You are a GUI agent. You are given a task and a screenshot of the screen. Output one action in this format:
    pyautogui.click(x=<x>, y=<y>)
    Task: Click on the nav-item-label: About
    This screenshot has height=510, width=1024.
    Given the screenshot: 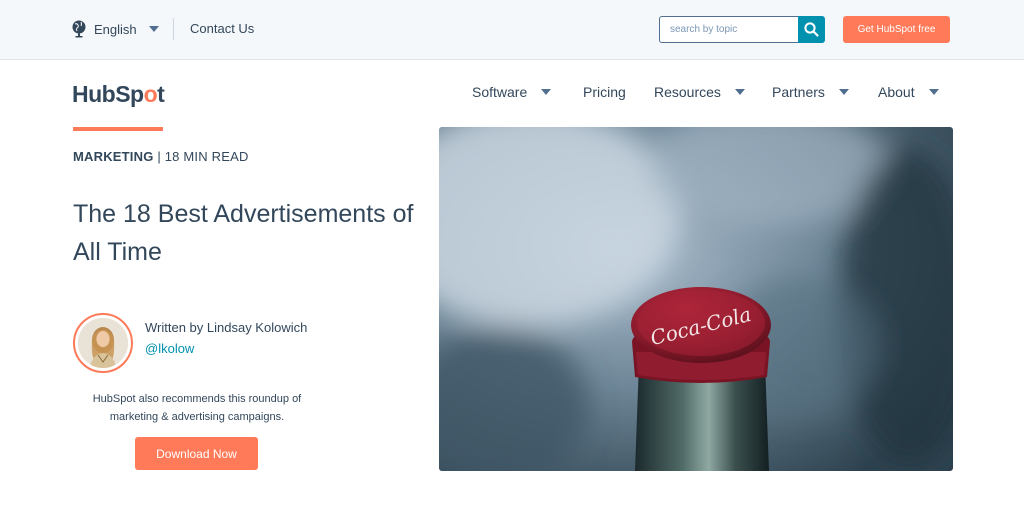 What is the action you would take?
    pyautogui.click(x=896, y=92)
    